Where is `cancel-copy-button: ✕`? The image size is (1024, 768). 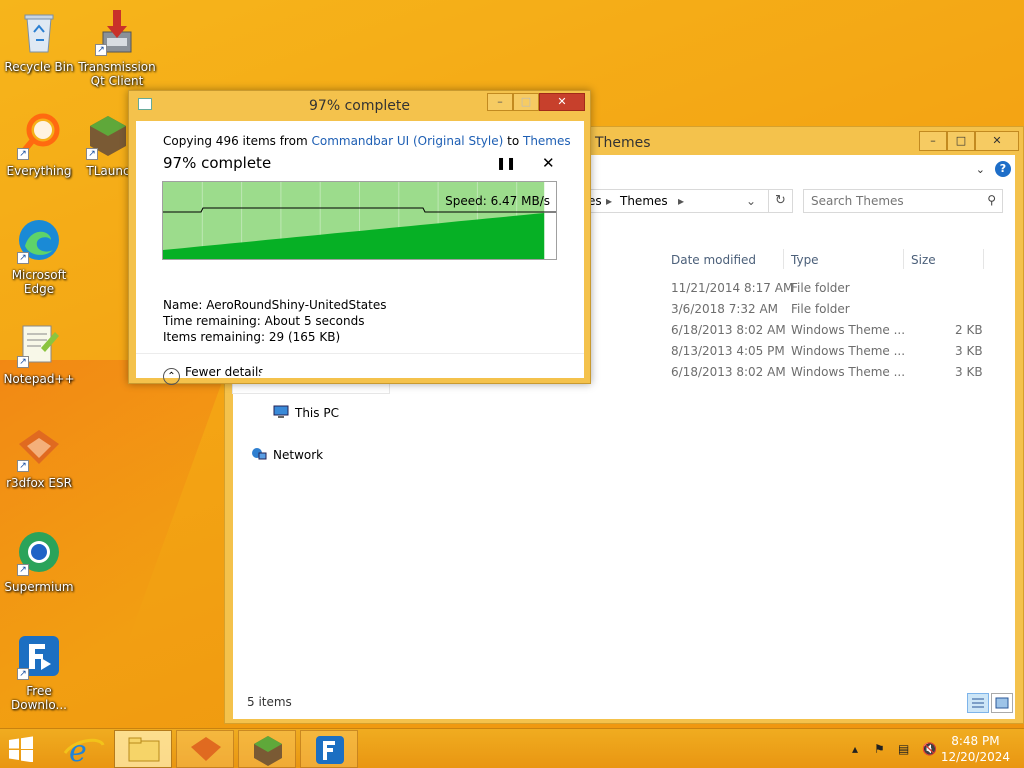
cancel-copy-button: ✕ is located at coordinates (548, 163).